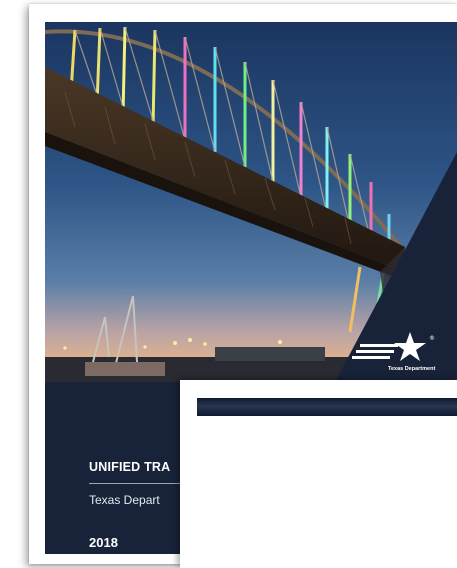 Image resolution: width=457 pixels, height=568 pixels. Describe the element at coordinates (130, 467) in the screenshot. I see `report-title: UNIFIED TRA` at that location.